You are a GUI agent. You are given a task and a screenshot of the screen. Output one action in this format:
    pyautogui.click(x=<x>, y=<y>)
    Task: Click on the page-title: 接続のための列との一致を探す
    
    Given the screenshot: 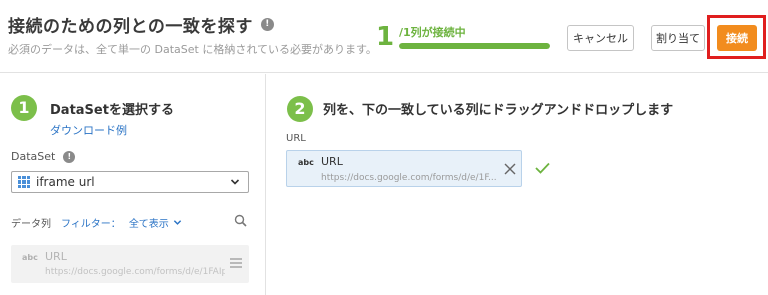 What is the action you would take?
    pyautogui.click(x=130, y=27)
    